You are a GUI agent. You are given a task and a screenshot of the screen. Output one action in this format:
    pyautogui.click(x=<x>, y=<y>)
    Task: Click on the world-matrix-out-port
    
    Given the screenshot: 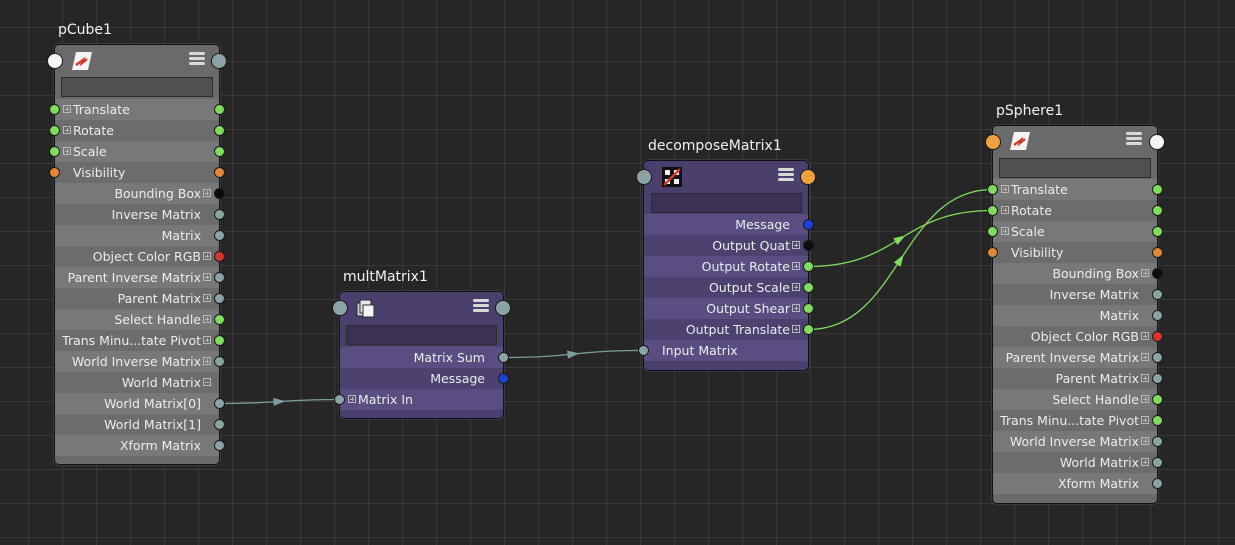 What is the action you would take?
    pyautogui.click(x=1157, y=462)
    